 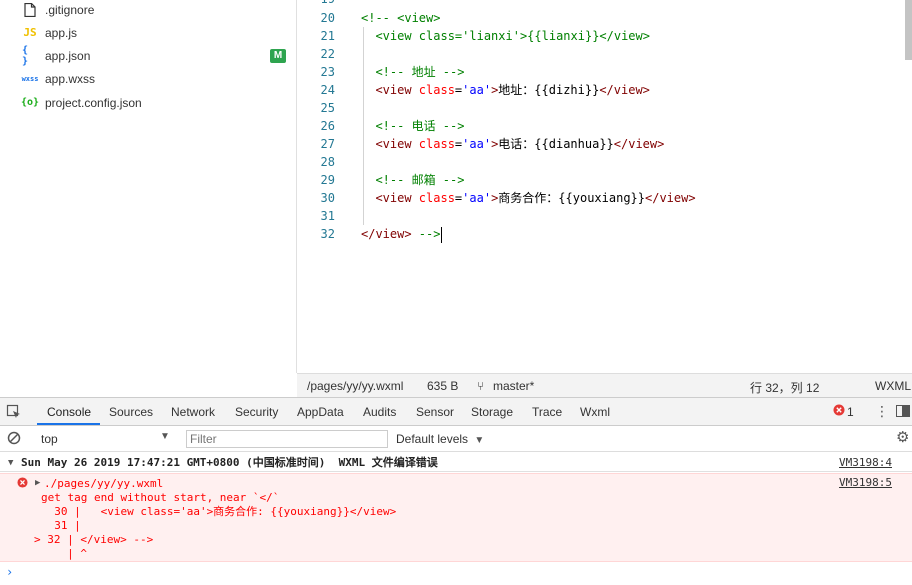 What do you see at coordinates (327, 108) in the screenshot?
I see `line-number: 25` at bounding box center [327, 108].